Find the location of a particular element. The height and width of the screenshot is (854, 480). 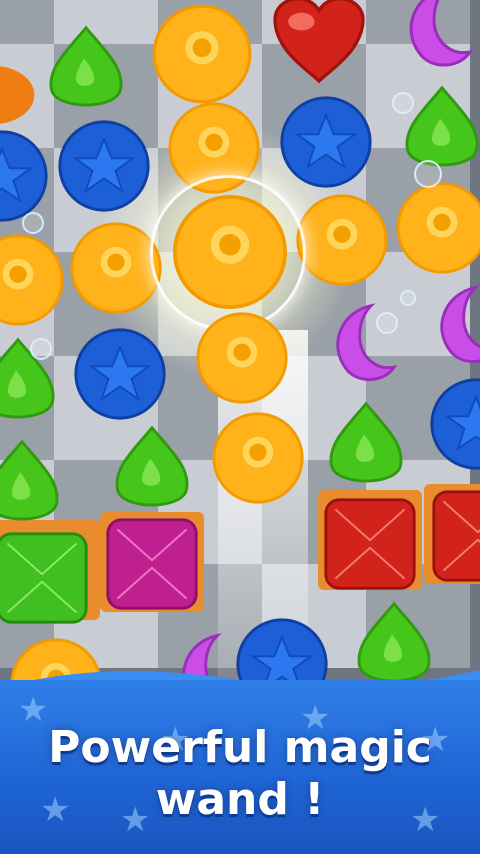

magenta-square-icon is located at coordinates (152, 564).